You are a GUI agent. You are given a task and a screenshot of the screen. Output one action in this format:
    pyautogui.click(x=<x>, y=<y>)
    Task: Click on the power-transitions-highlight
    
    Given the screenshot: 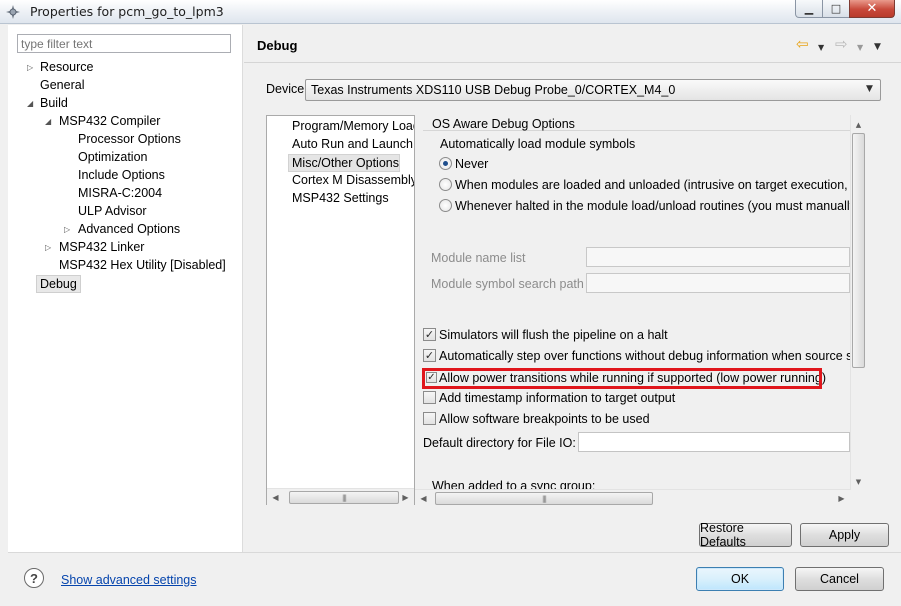 What is the action you would take?
    pyautogui.click(x=622, y=378)
    